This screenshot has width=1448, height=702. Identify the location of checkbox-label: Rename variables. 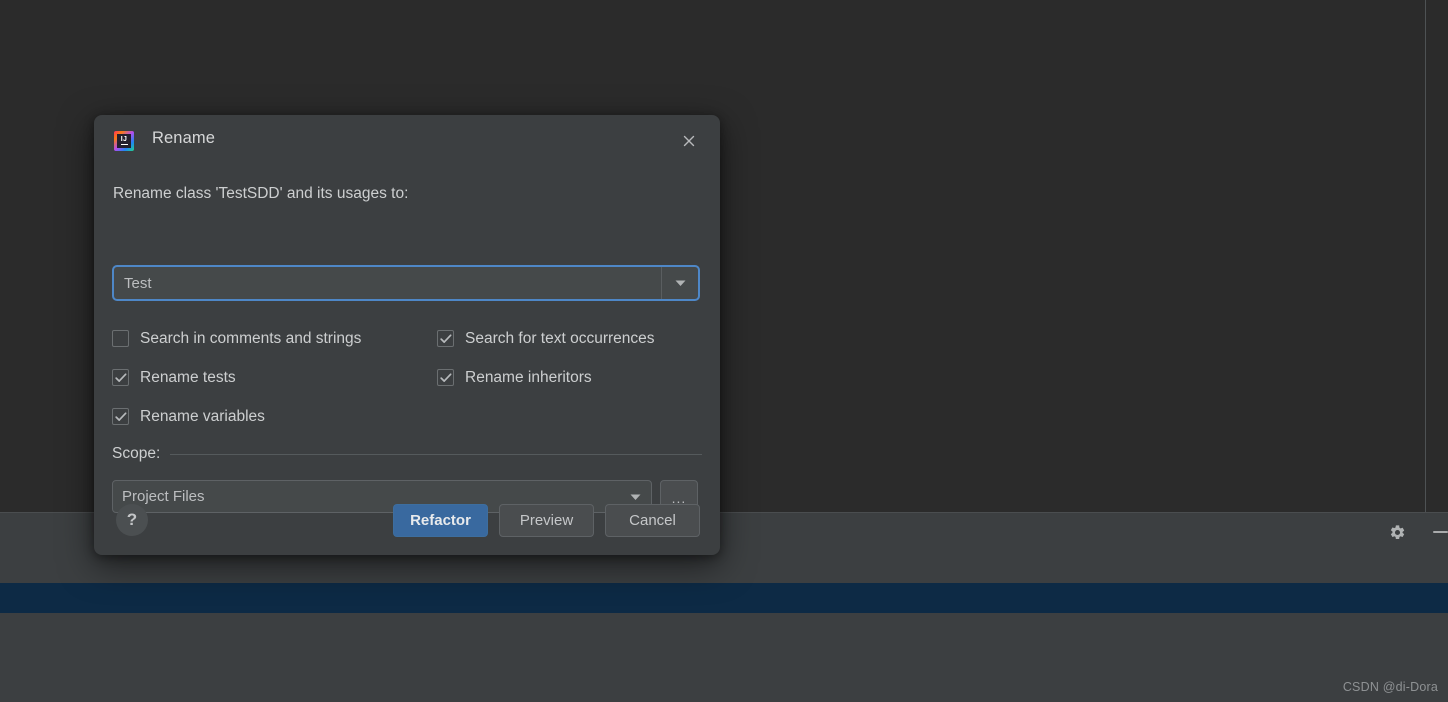
(202, 416).